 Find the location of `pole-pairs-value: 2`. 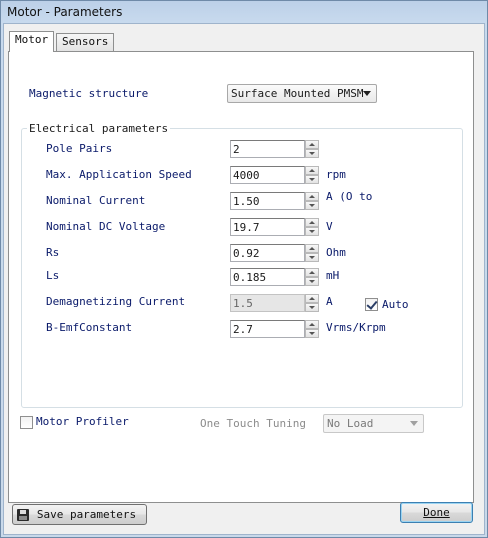

pole-pairs-value: 2 is located at coordinates (236, 149).